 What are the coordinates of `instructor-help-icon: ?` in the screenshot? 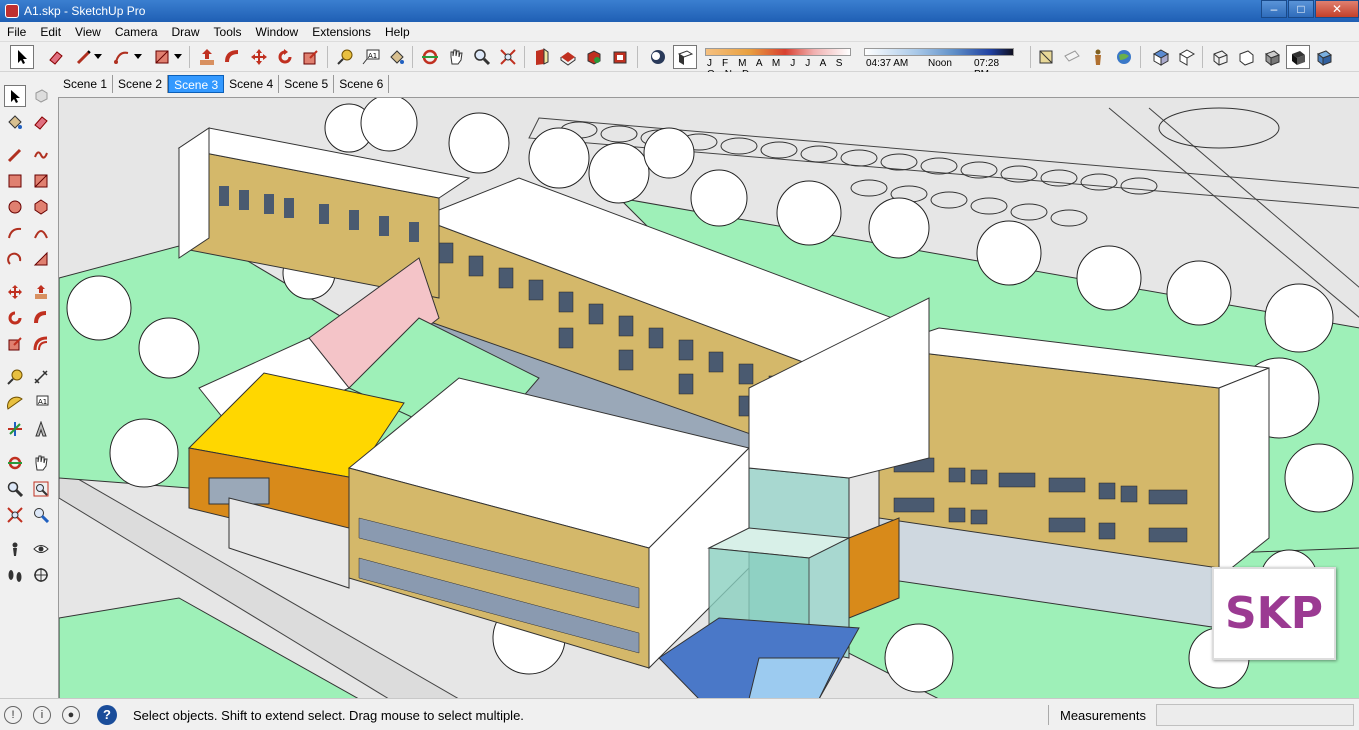 It's located at (107, 715).